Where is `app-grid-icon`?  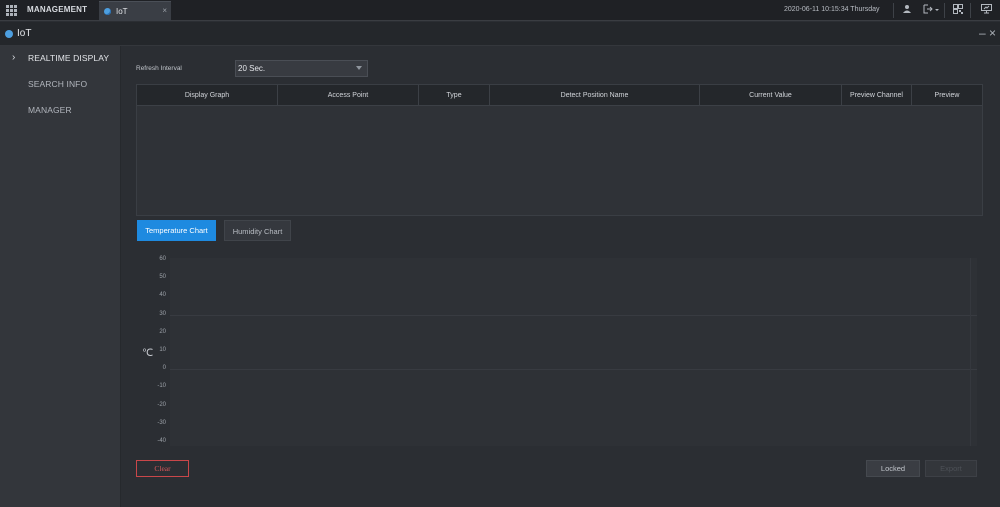
app-grid-icon is located at coordinates (12, 10).